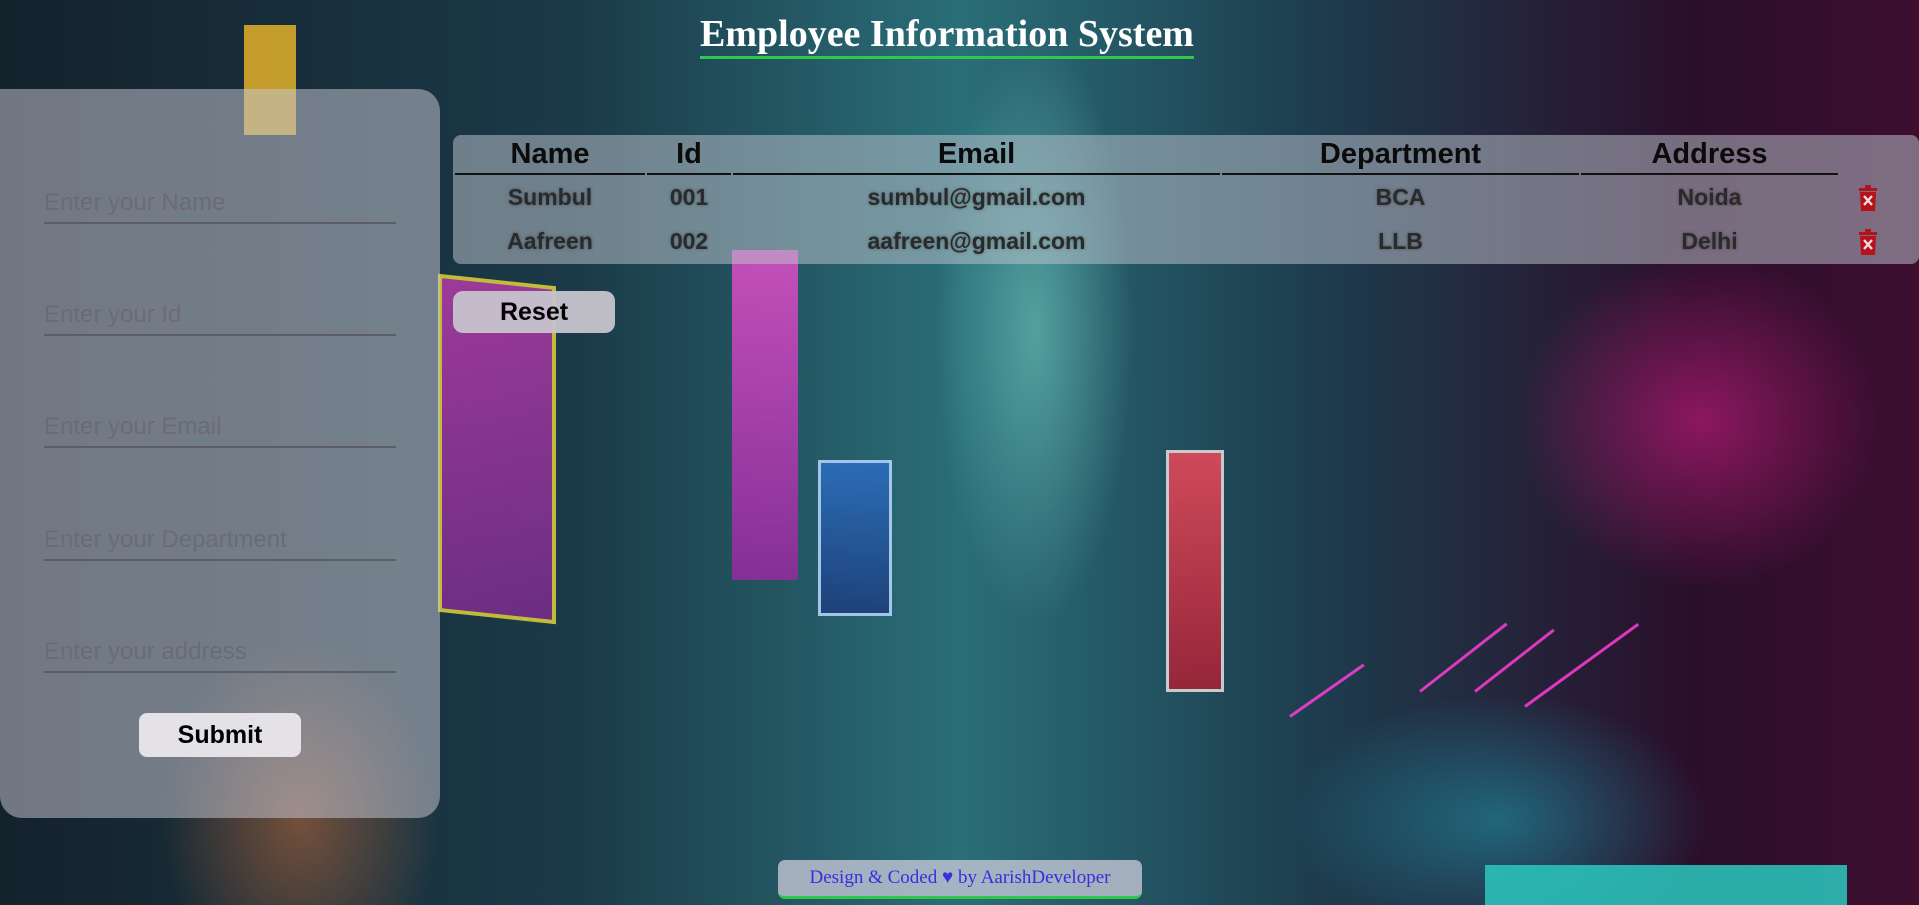  What do you see at coordinates (689, 240) in the screenshot?
I see `cell-id: 002` at bounding box center [689, 240].